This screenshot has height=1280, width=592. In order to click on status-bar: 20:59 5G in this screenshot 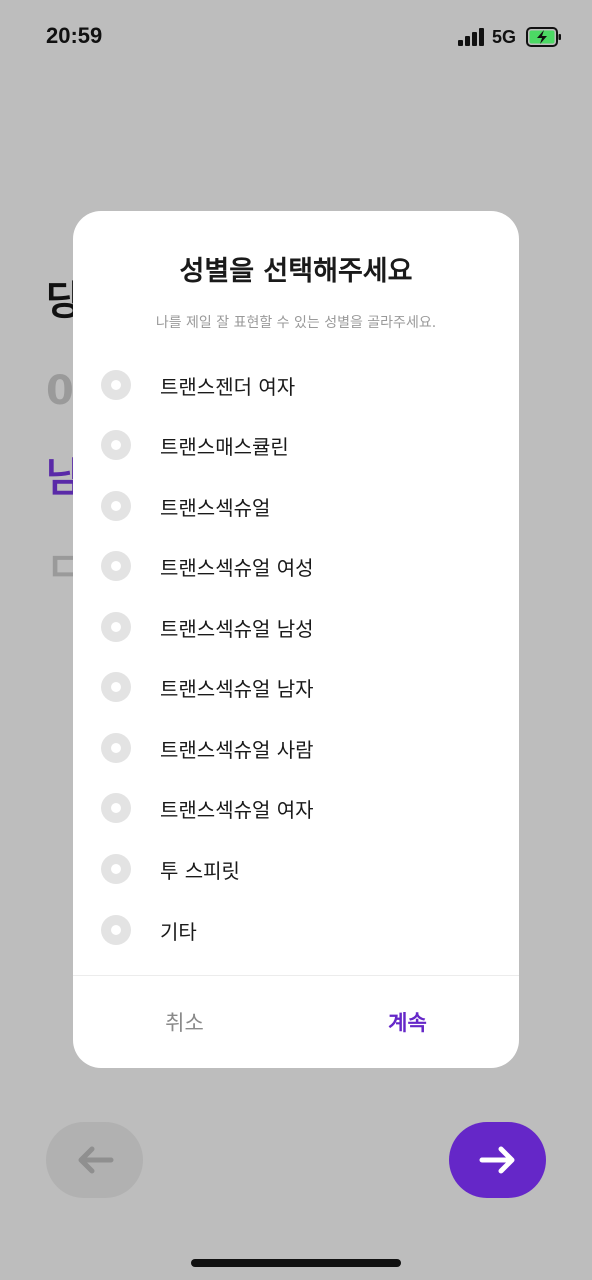, I will do `click(296, 40)`.